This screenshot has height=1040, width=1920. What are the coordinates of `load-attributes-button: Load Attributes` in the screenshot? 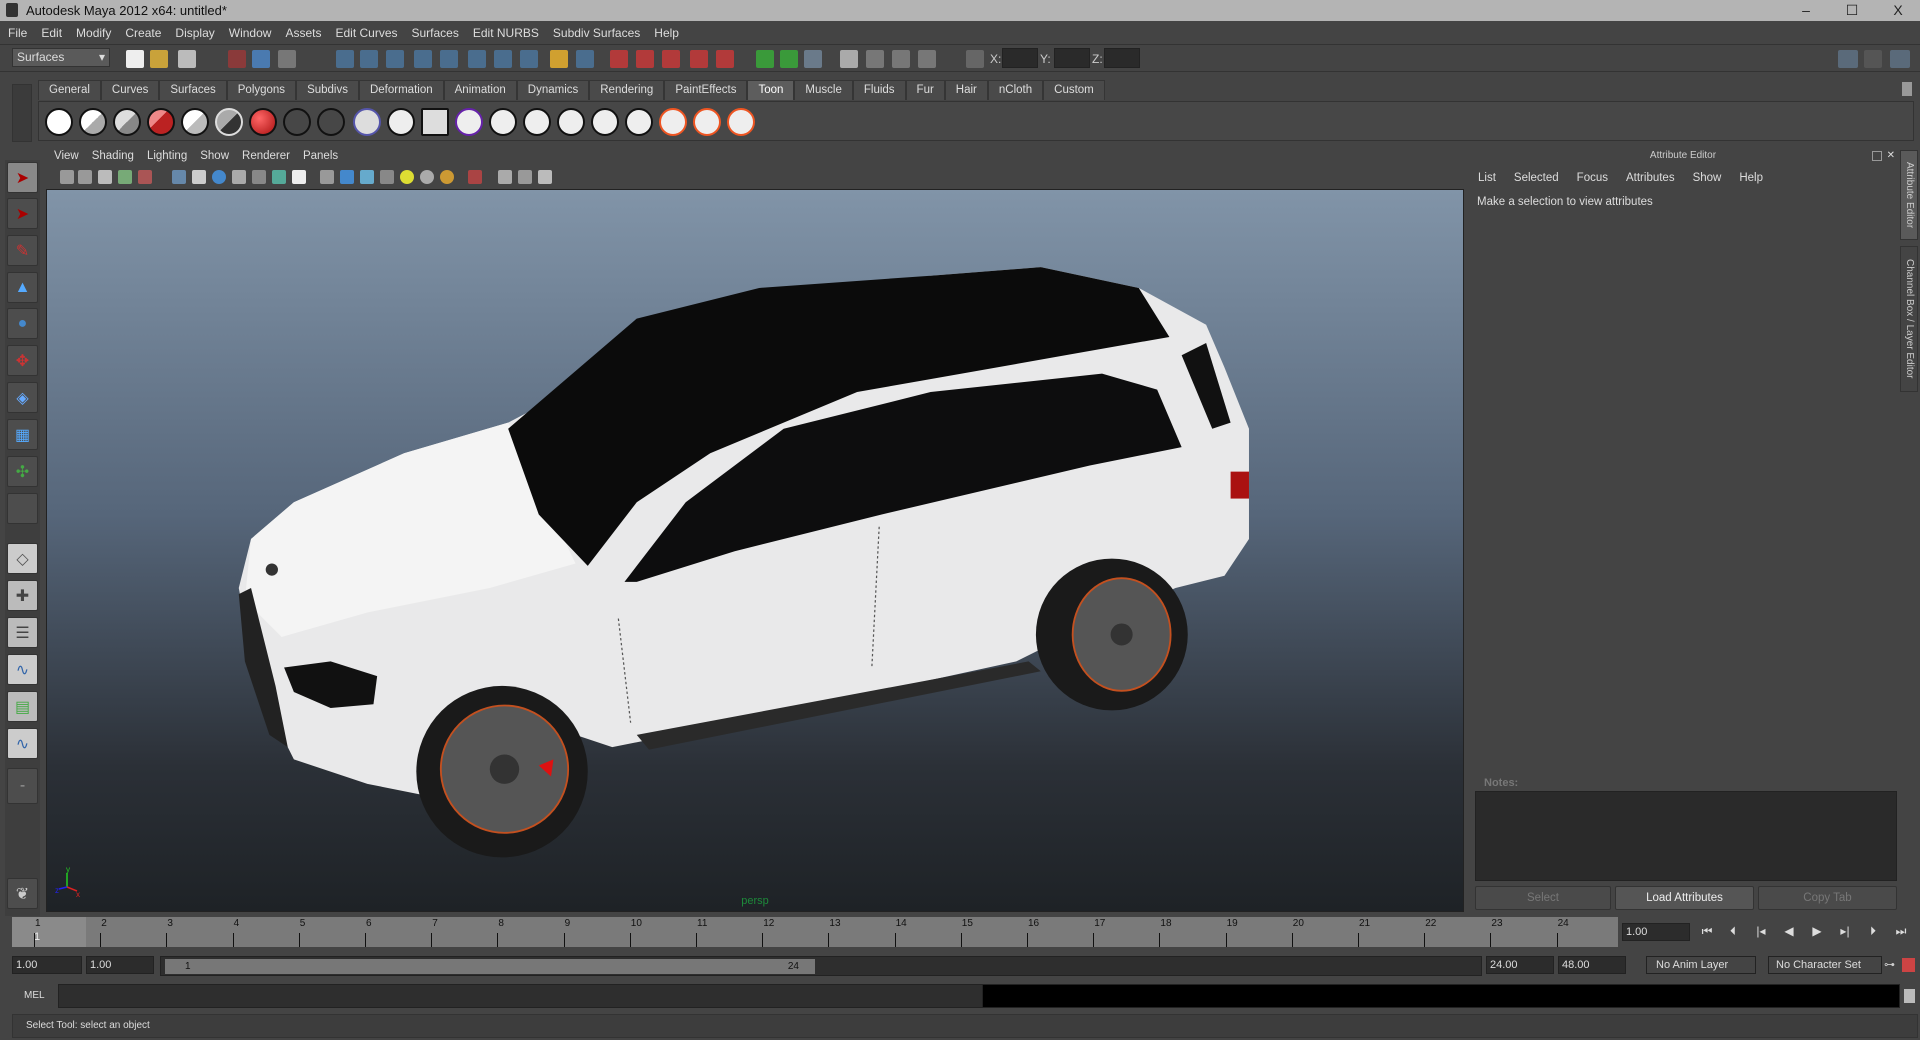 It's located at (1684, 898).